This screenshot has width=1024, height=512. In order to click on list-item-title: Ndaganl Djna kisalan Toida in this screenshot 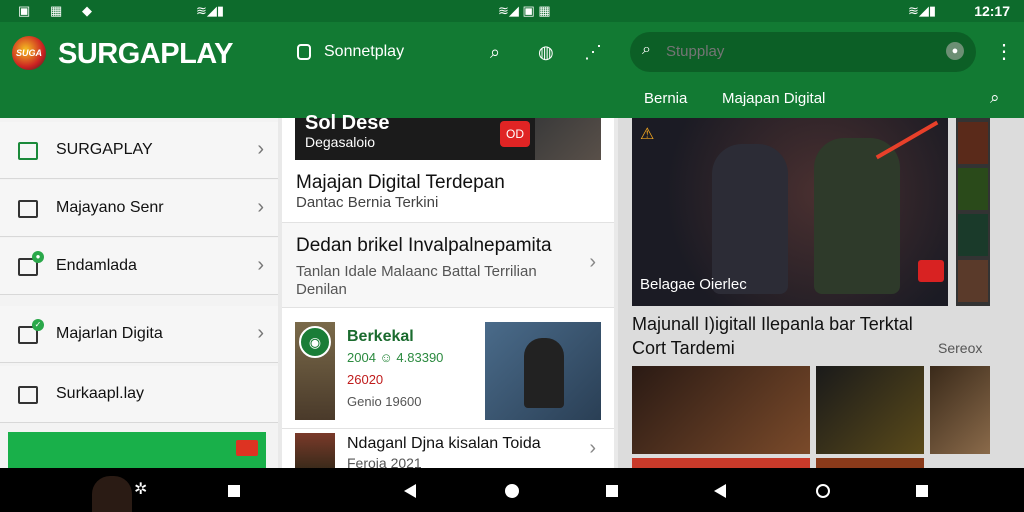, I will do `click(444, 443)`.